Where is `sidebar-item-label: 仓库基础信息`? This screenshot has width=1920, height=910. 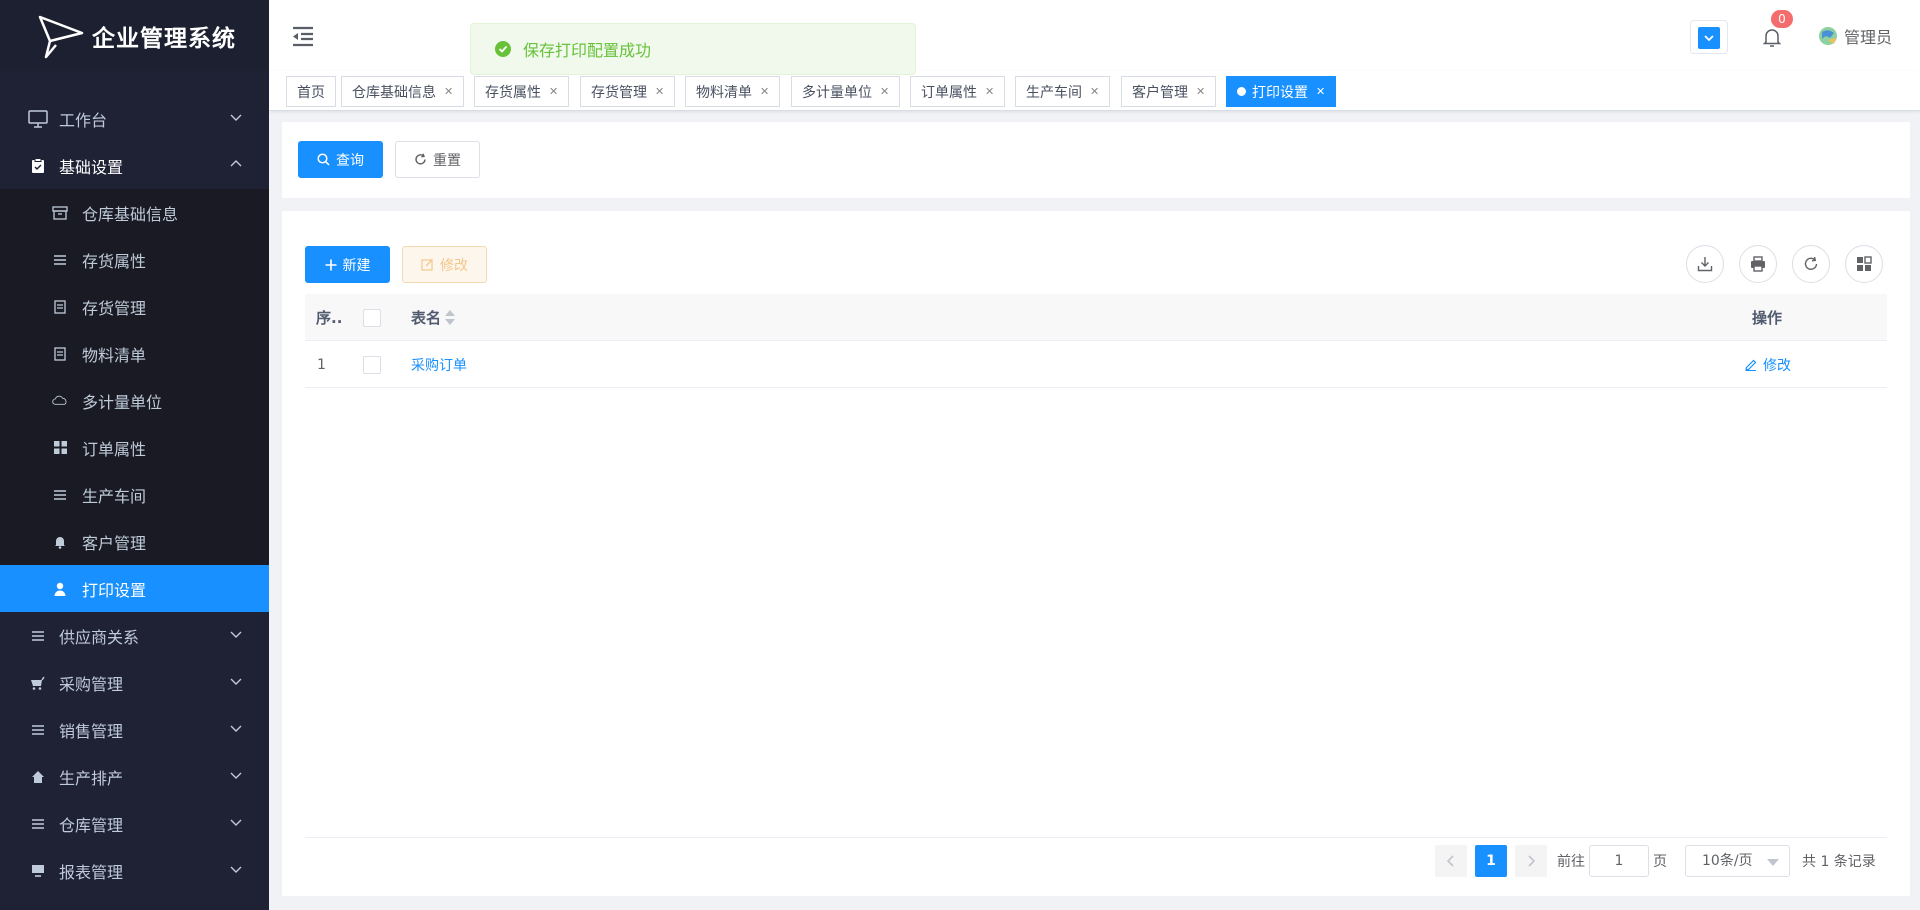
sidebar-item-label: 仓库基础信息 is located at coordinates (130, 214).